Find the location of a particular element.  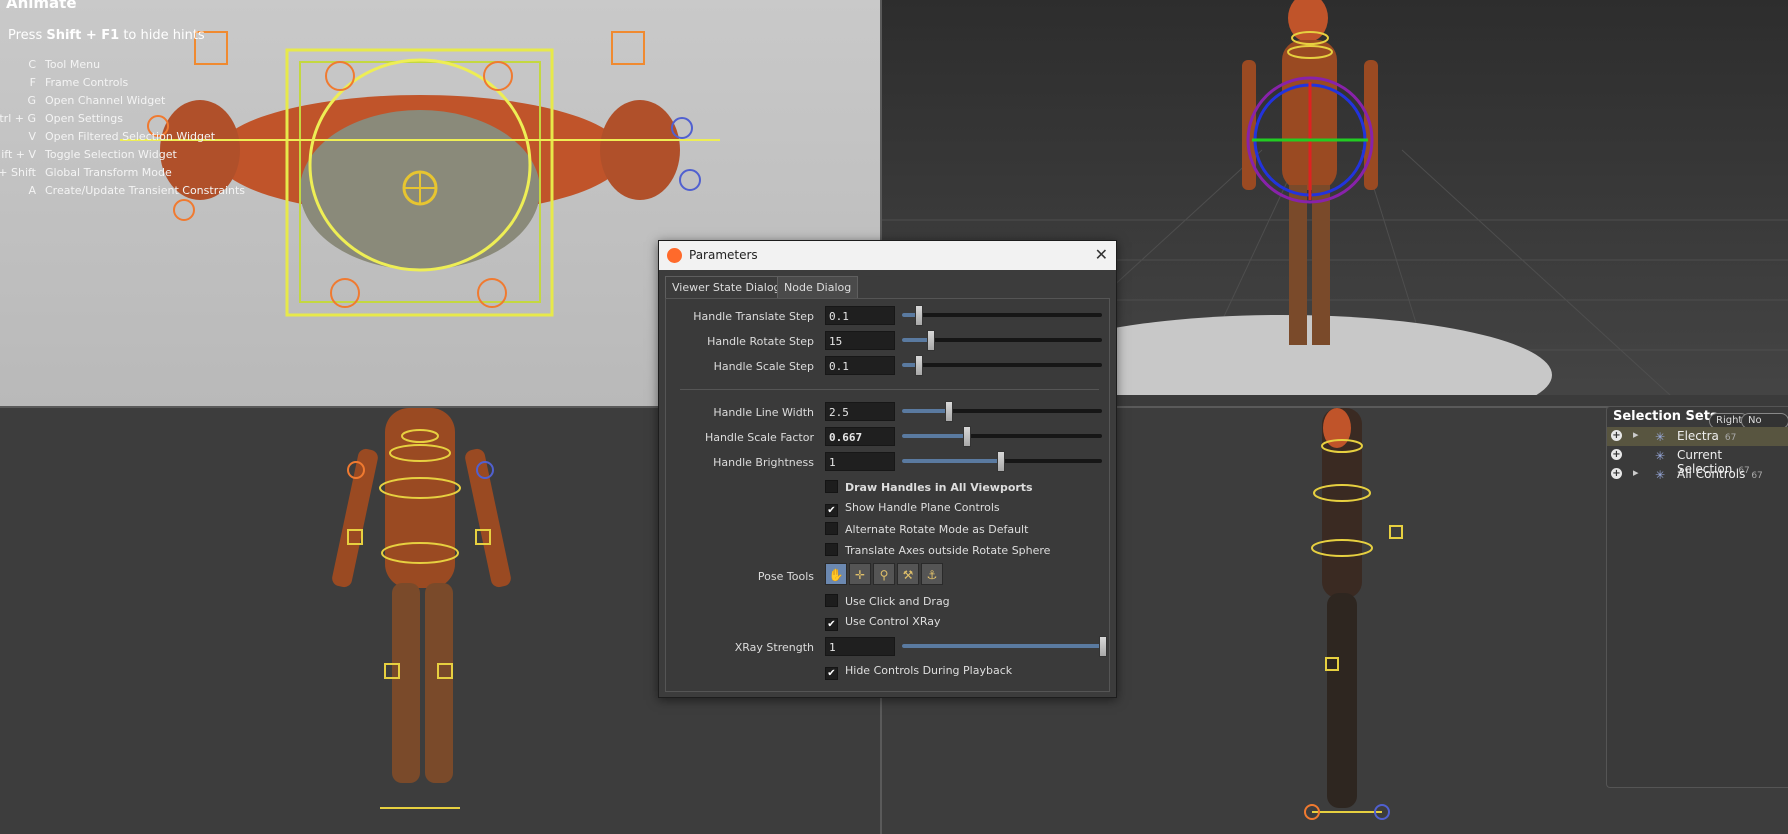

translate-axes-outside-checkbox: Translate Axes outside Rotate Sphere is located at coordinates (937, 550).